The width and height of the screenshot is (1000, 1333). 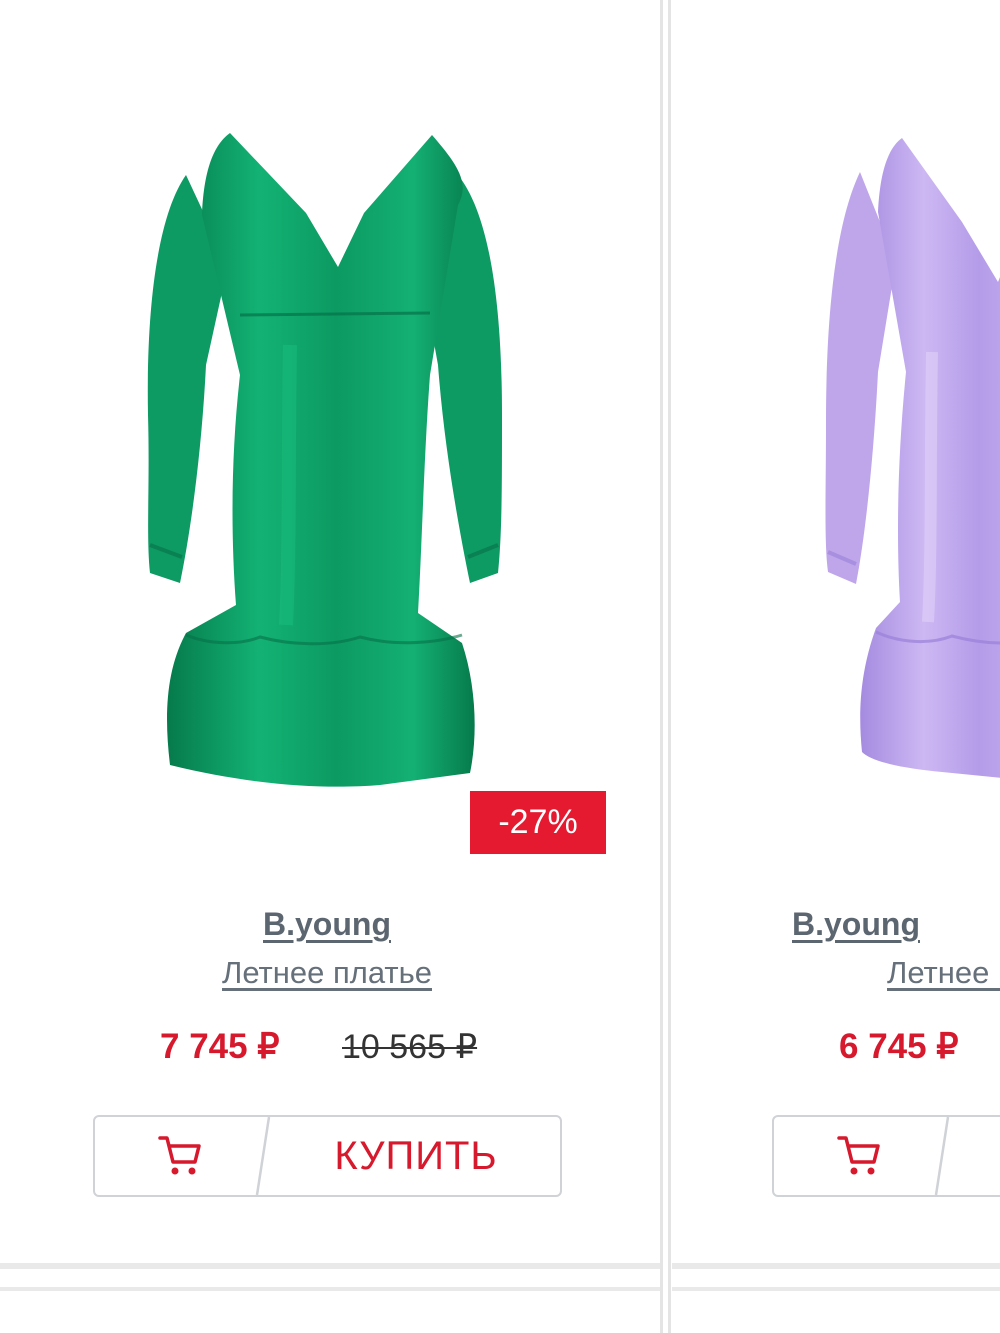 I want to click on current-price: 7 745 ₽, so click(x=220, y=1046).